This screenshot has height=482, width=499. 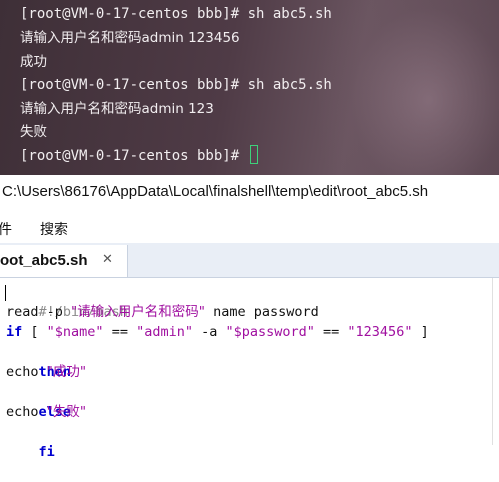 I want to click on code-line-7: echo "失败", so click(x=46, y=412).